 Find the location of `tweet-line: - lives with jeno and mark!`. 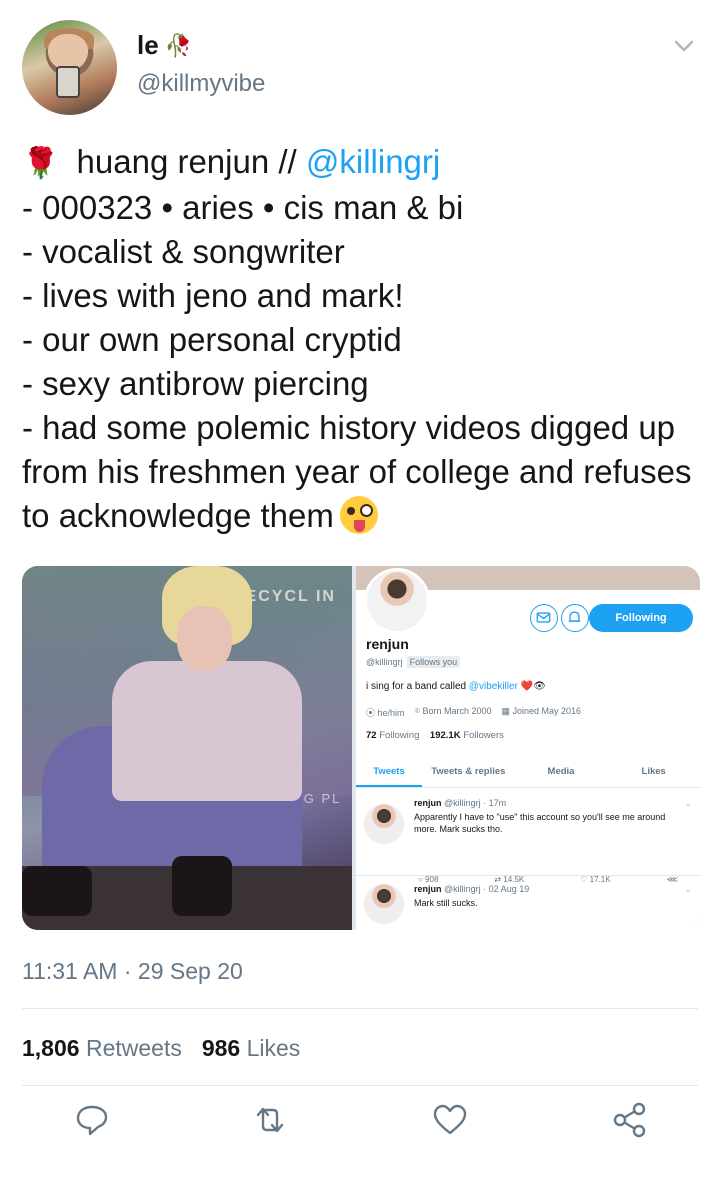

tweet-line: - lives with jeno and mark! is located at coordinates (213, 295).